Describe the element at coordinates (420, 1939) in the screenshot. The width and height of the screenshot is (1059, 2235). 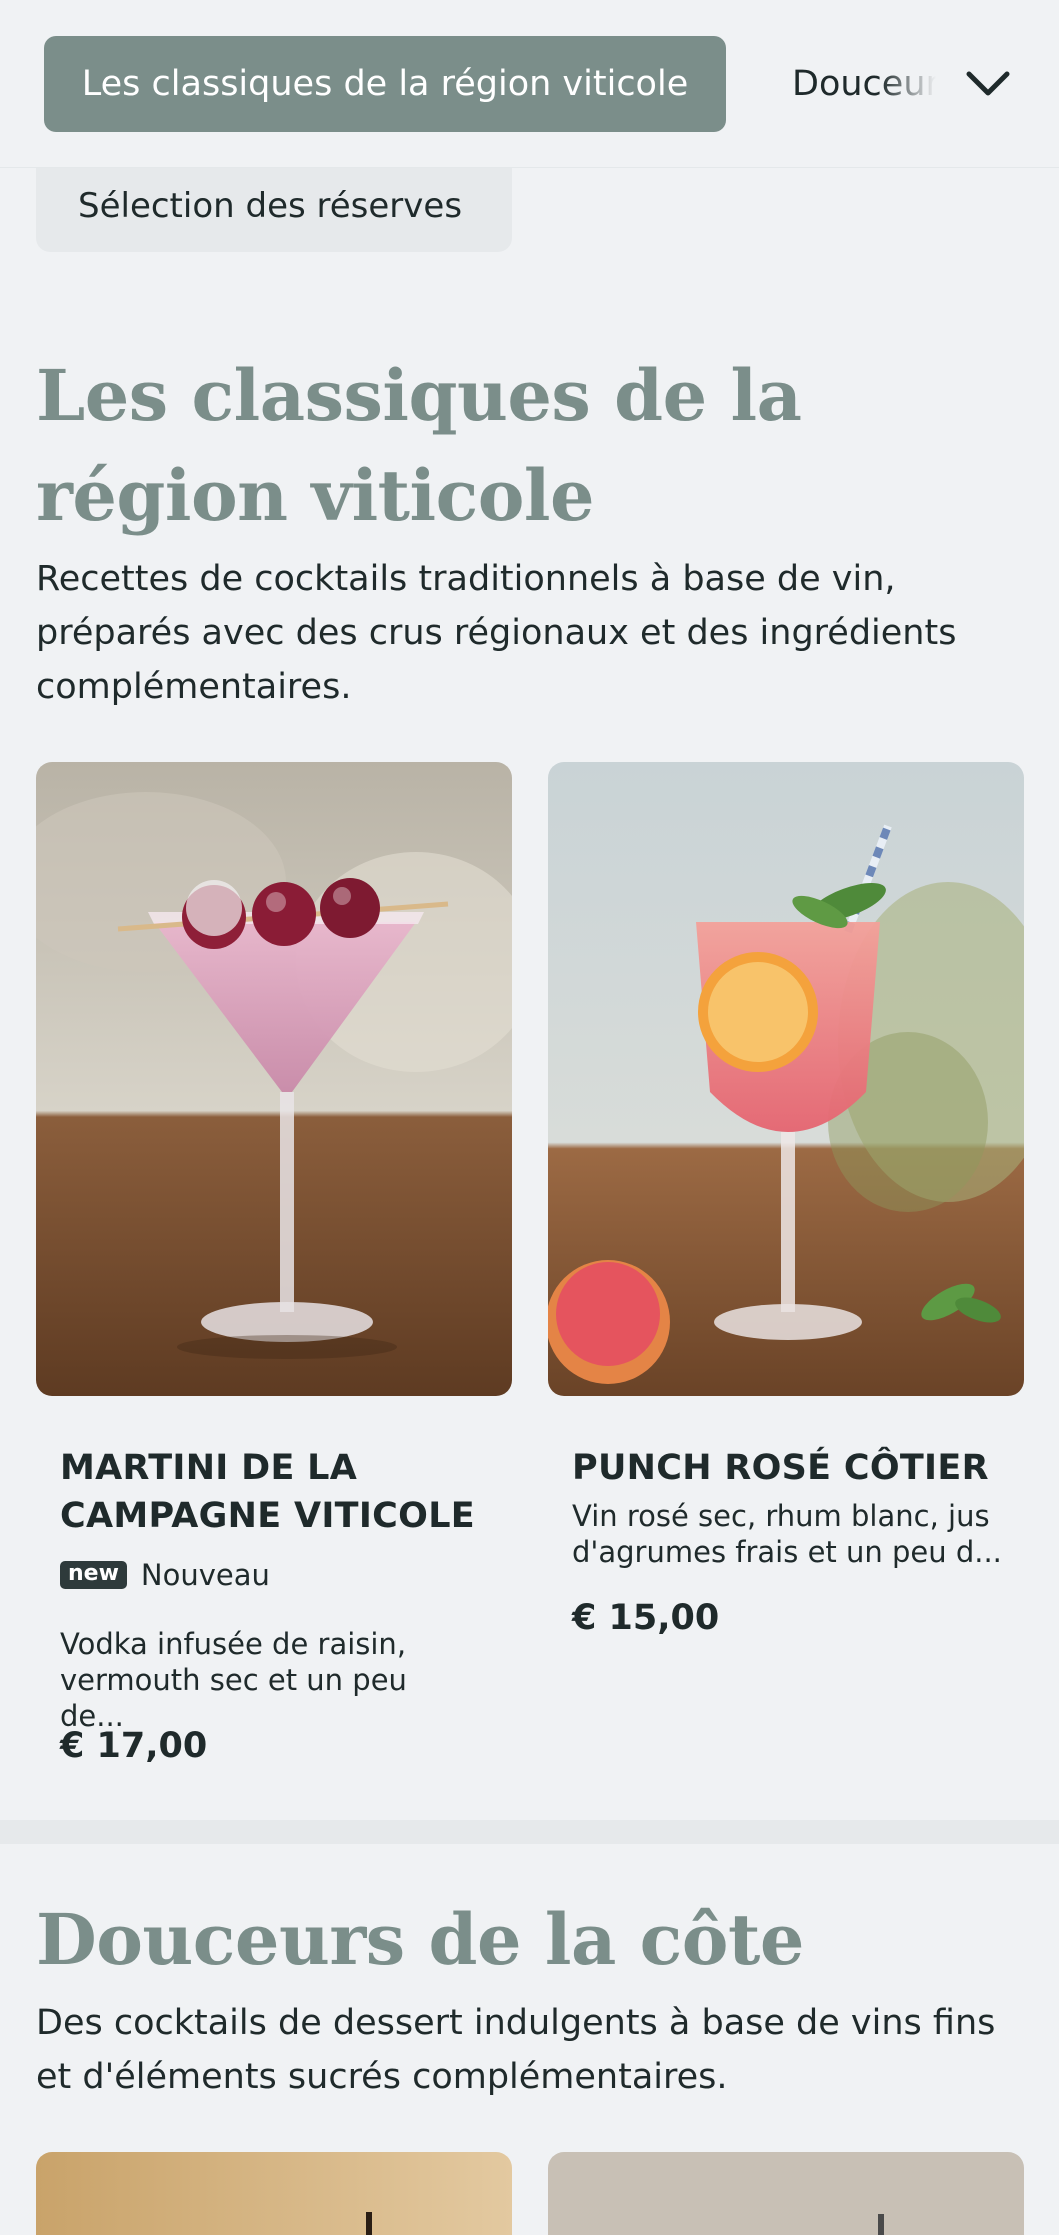
I see `section-title: Douceurs de la côte` at that location.